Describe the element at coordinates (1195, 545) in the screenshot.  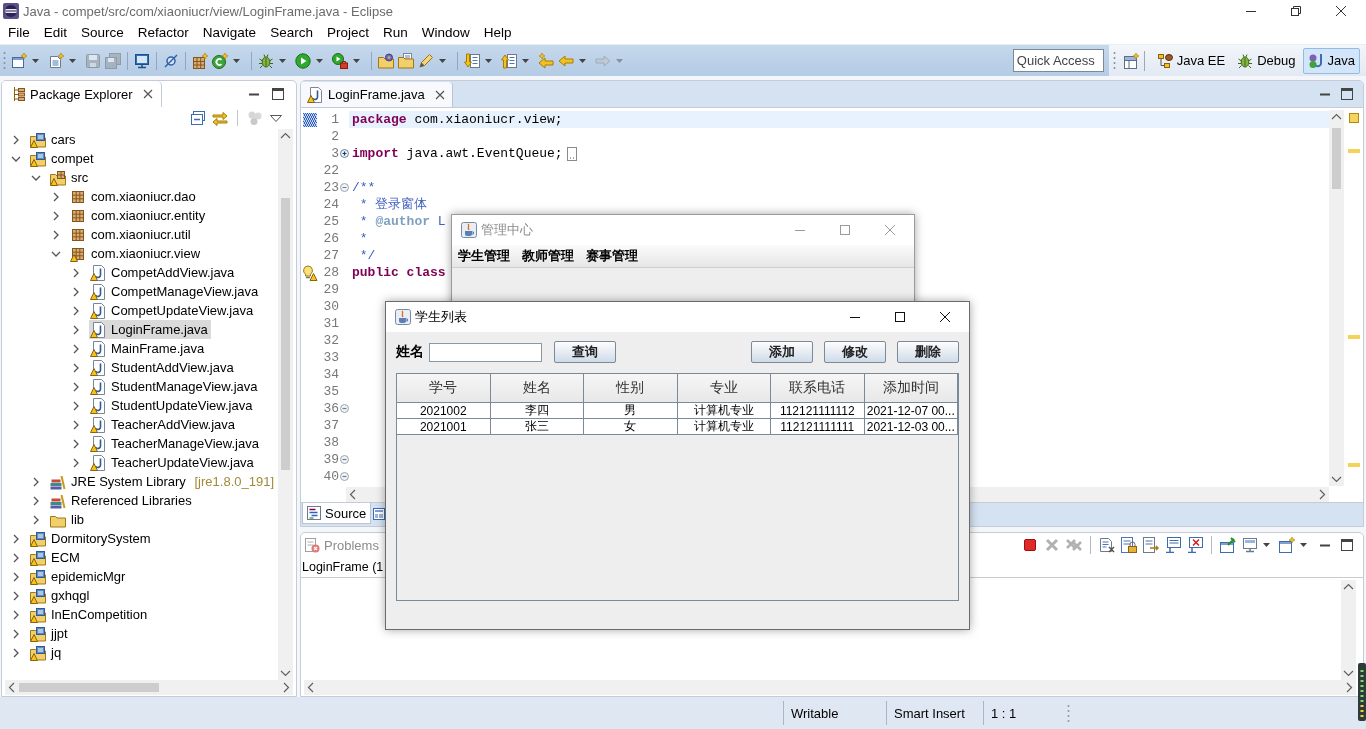
I see `monitor-error-icon` at that location.